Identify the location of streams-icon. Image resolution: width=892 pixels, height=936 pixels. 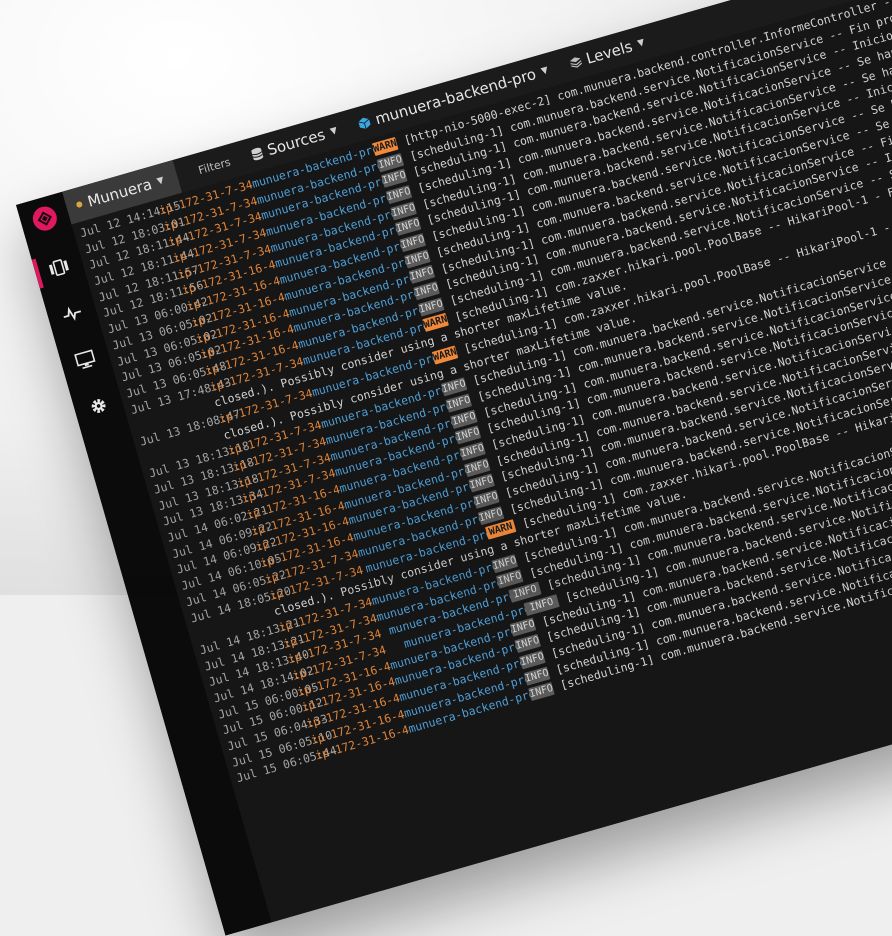
(59, 268).